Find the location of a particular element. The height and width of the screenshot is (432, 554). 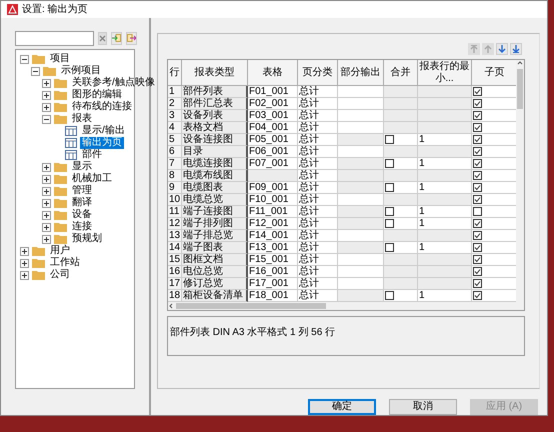

tree-item: 项目 is located at coordinates (60, 59).